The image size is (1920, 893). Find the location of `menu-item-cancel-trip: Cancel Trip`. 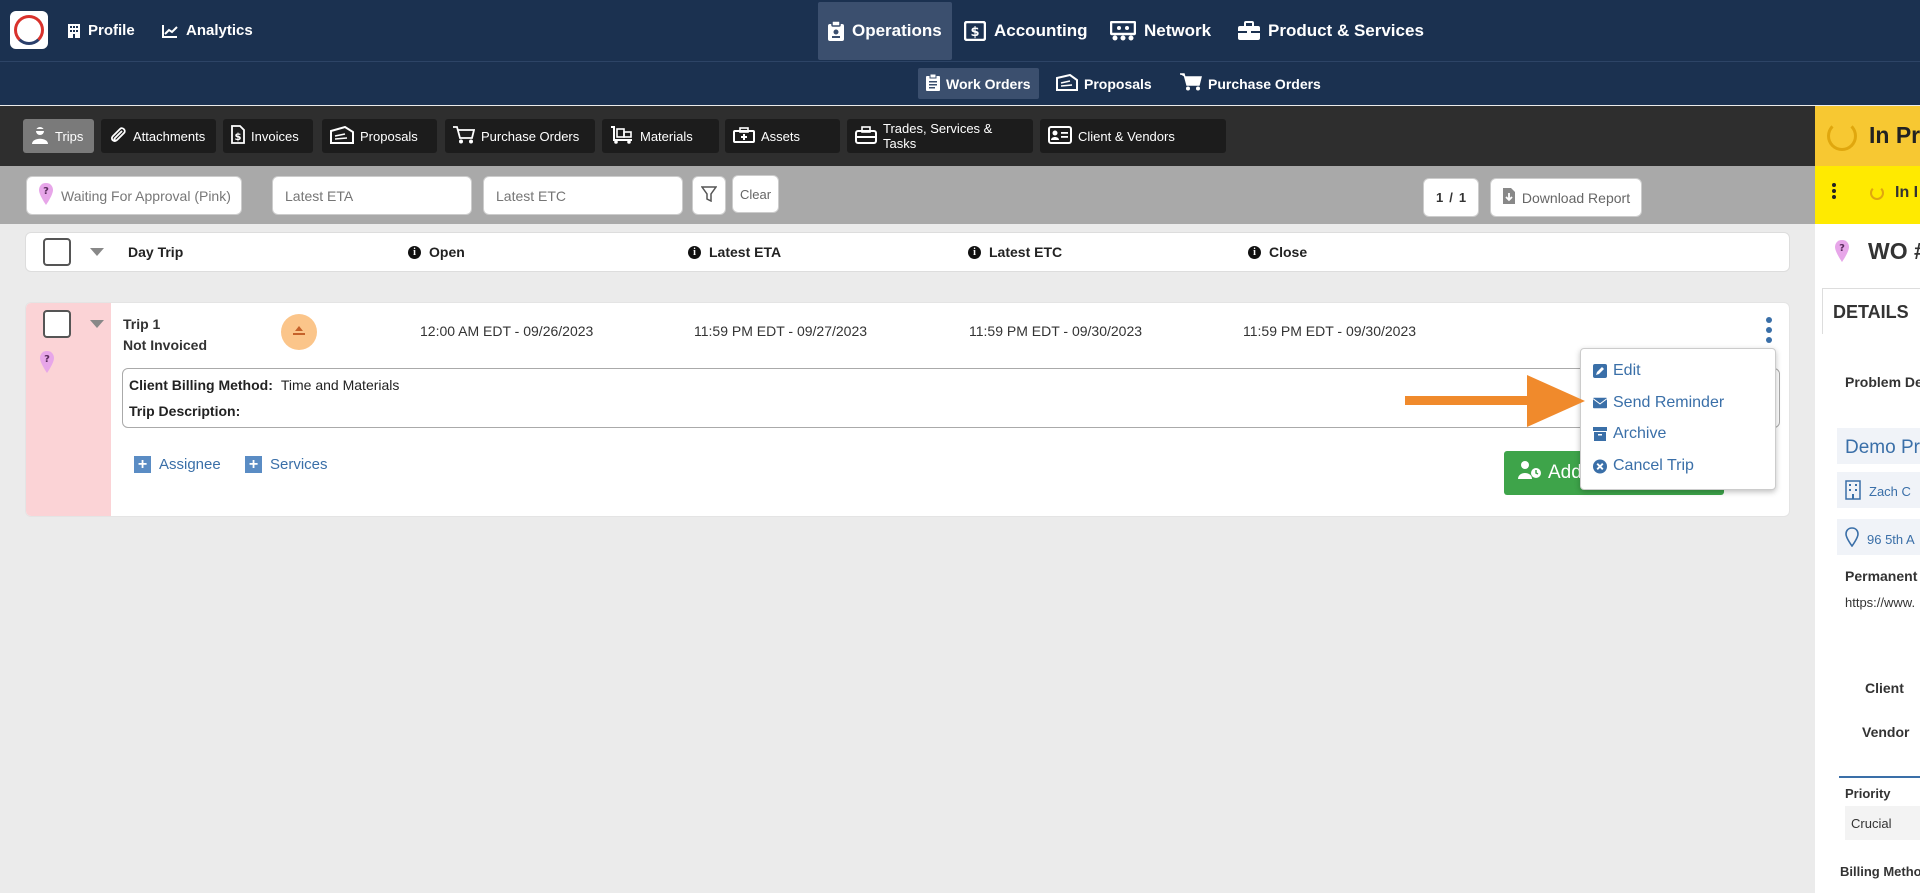

menu-item-cancel-trip: Cancel Trip is located at coordinates (1643, 466).